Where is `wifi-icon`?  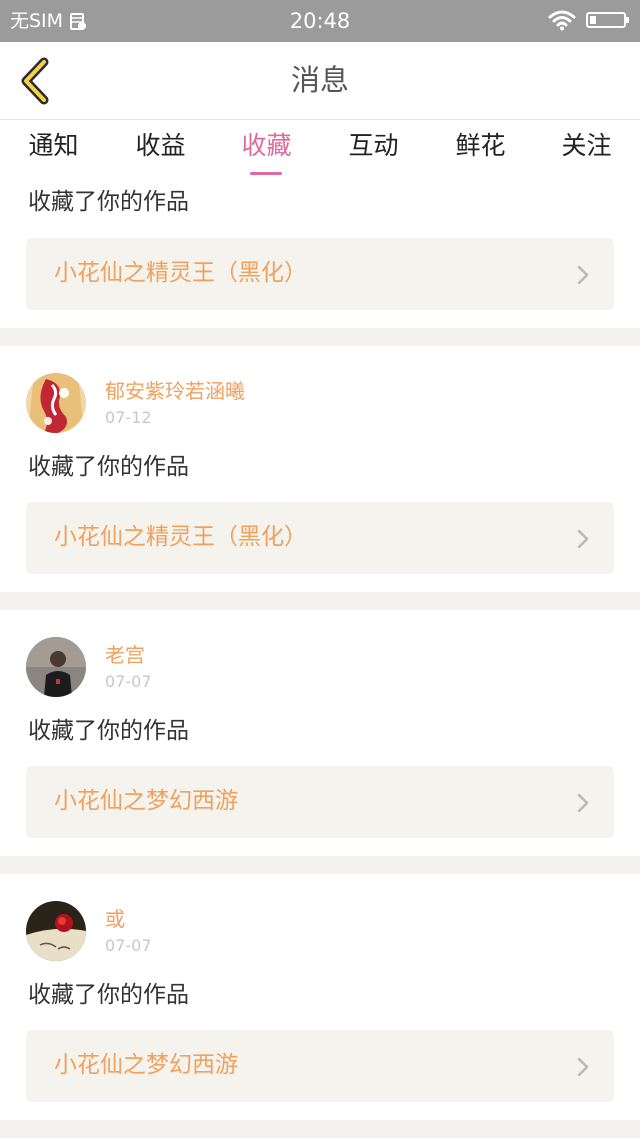
wifi-icon is located at coordinates (562, 20).